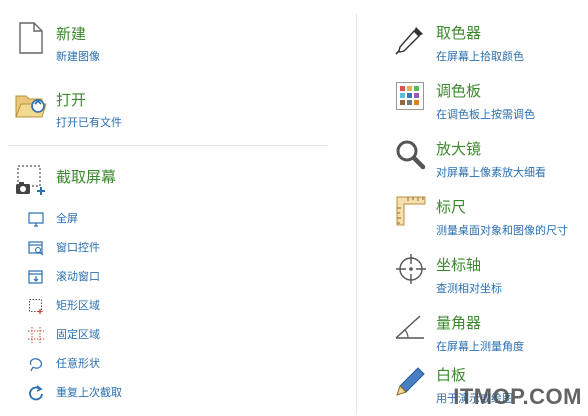 Image resolution: width=588 pixels, height=416 pixels. Describe the element at coordinates (459, 323) in the screenshot. I see `tool-title: 量角器` at that location.